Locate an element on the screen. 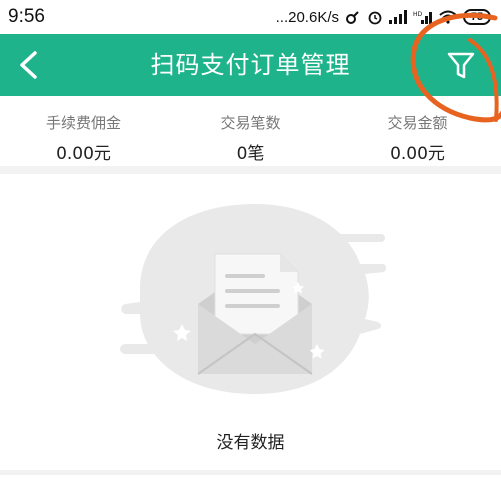 The image size is (501, 500). stat-count: 交易笔数 0笔 is located at coordinates (250, 131).